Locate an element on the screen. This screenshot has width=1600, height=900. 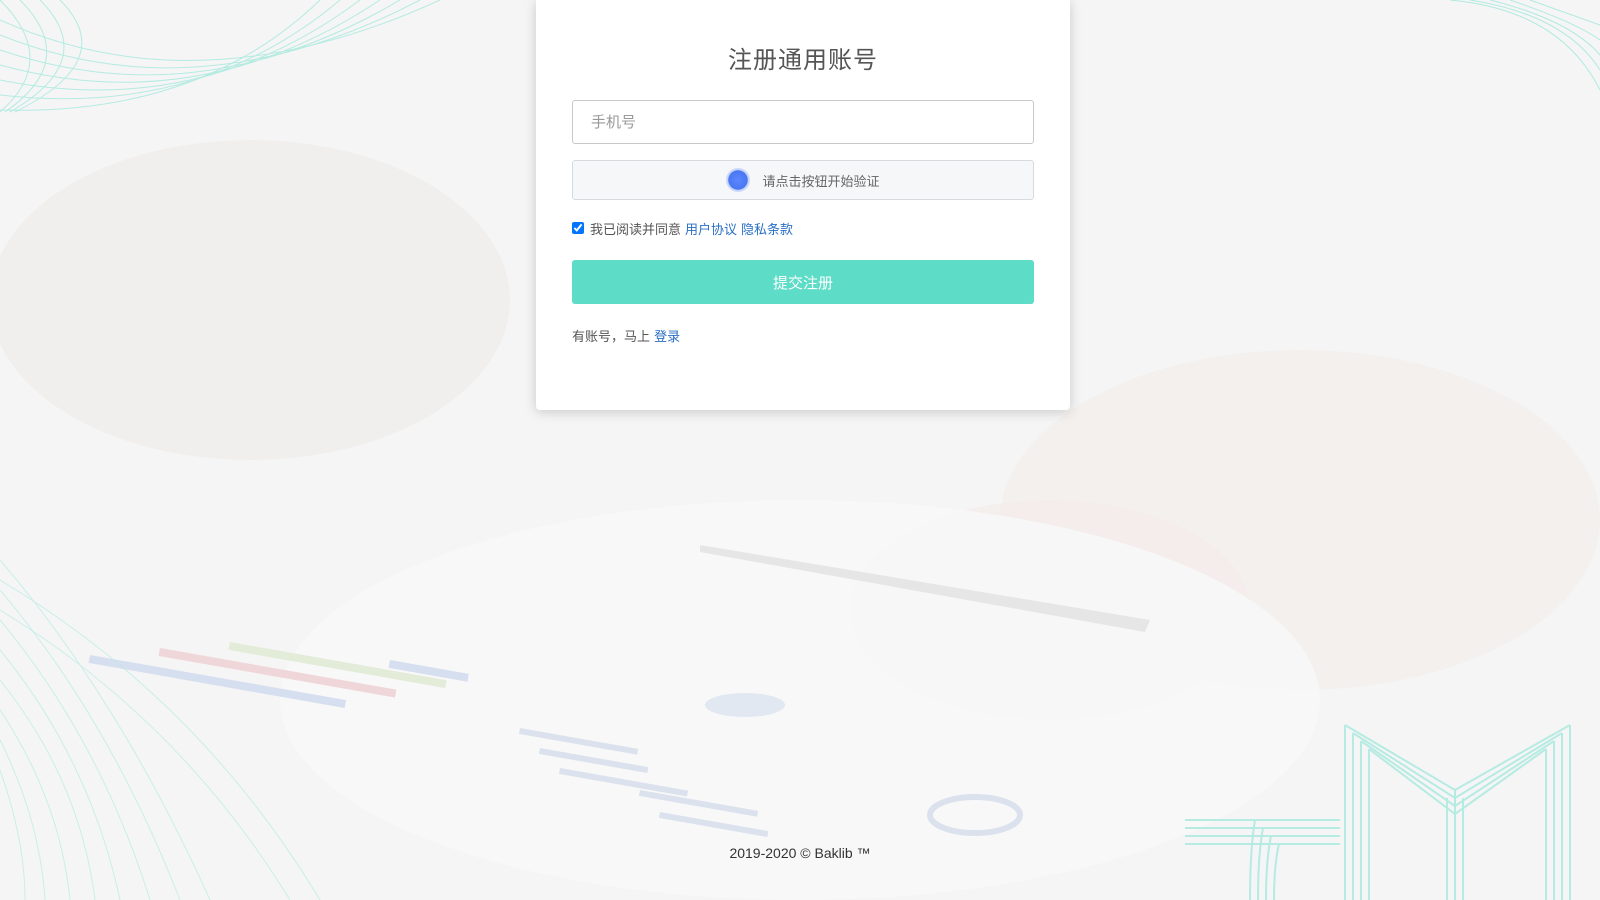
login-row: 有账号，马上 登录 is located at coordinates (803, 335).